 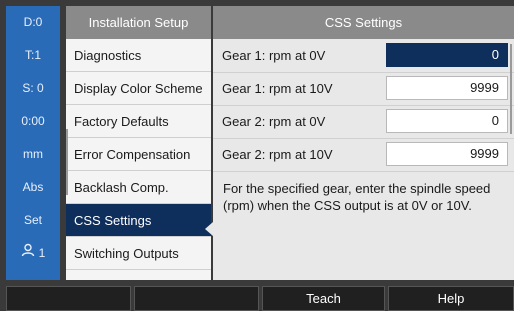 What do you see at coordinates (363, 122) in the screenshot?
I see `settings-row: Gear 2: rpm at 0V 0` at bounding box center [363, 122].